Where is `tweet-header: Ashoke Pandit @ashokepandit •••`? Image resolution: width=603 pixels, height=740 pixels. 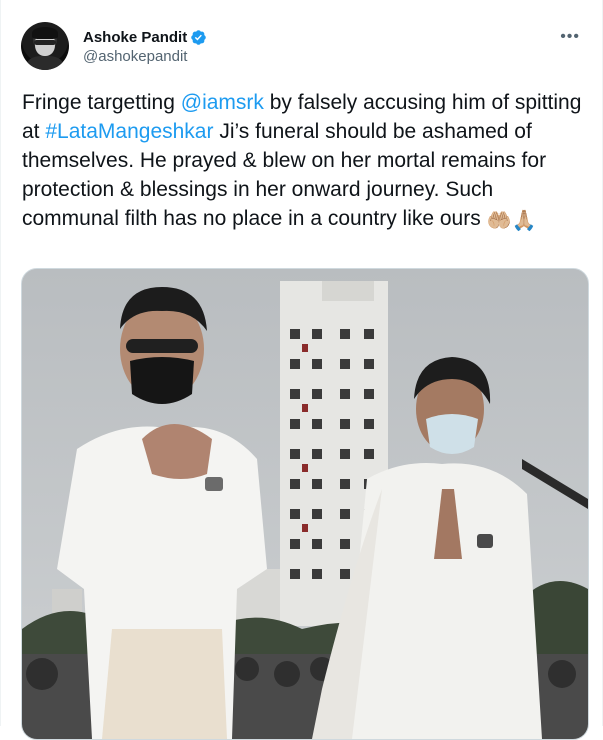 tweet-header: Ashoke Pandit @ashokepandit ••• is located at coordinates (304, 47).